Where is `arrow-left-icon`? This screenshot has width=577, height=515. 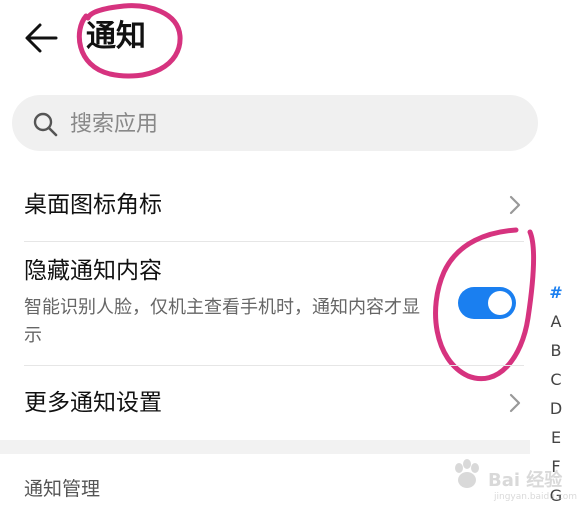
arrow-left-icon is located at coordinates (42, 38).